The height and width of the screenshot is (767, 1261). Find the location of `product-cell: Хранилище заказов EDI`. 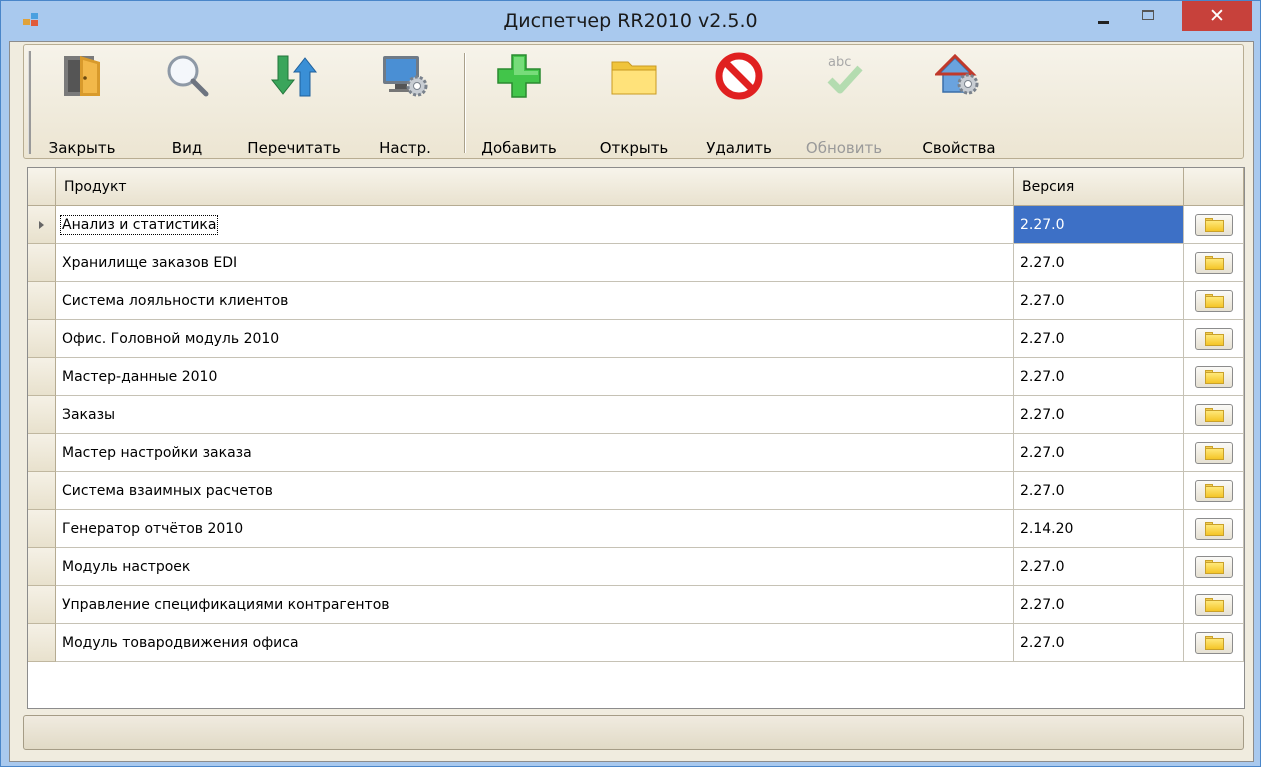

product-cell: Хранилище заказов EDI is located at coordinates (535, 263).